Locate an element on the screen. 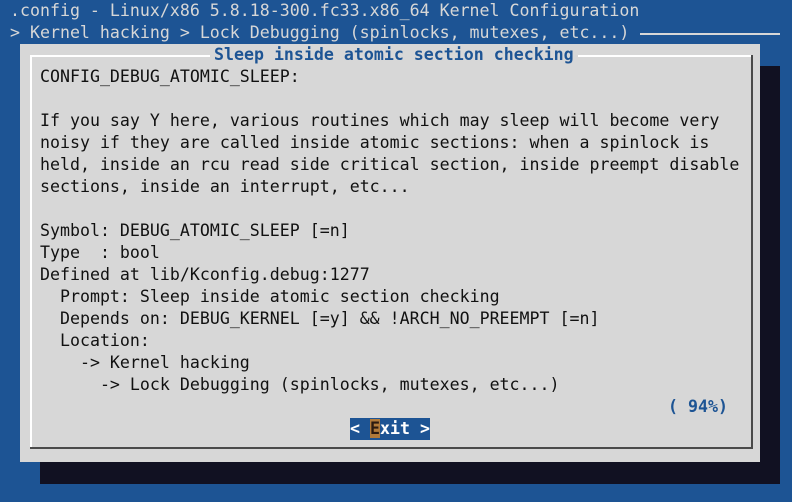 The width and height of the screenshot is (792, 502). exit-button-label: xit is located at coordinates (394, 428).